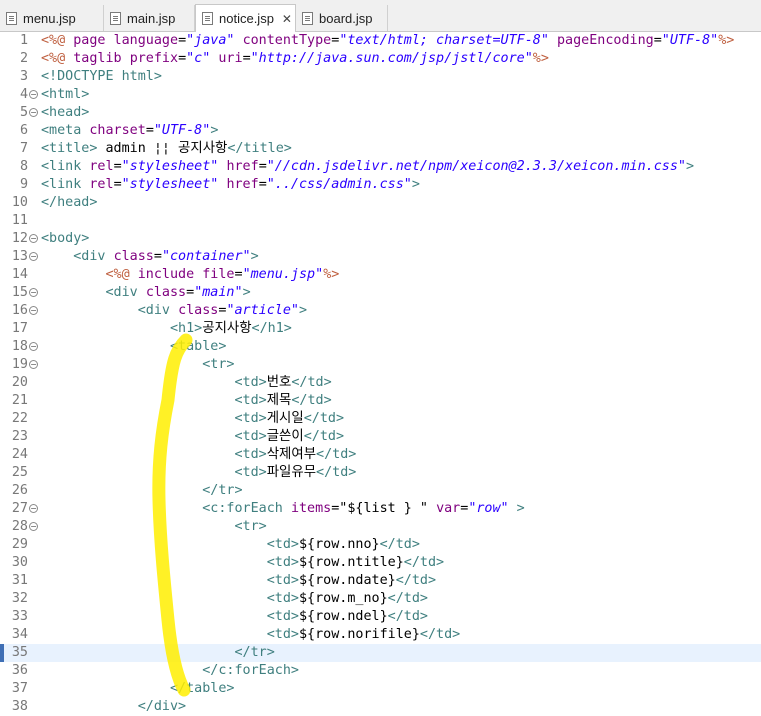 This screenshot has height=716, width=761. What do you see at coordinates (291, 472) in the screenshot?
I see `code-token: 파일유무` at bounding box center [291, 472].